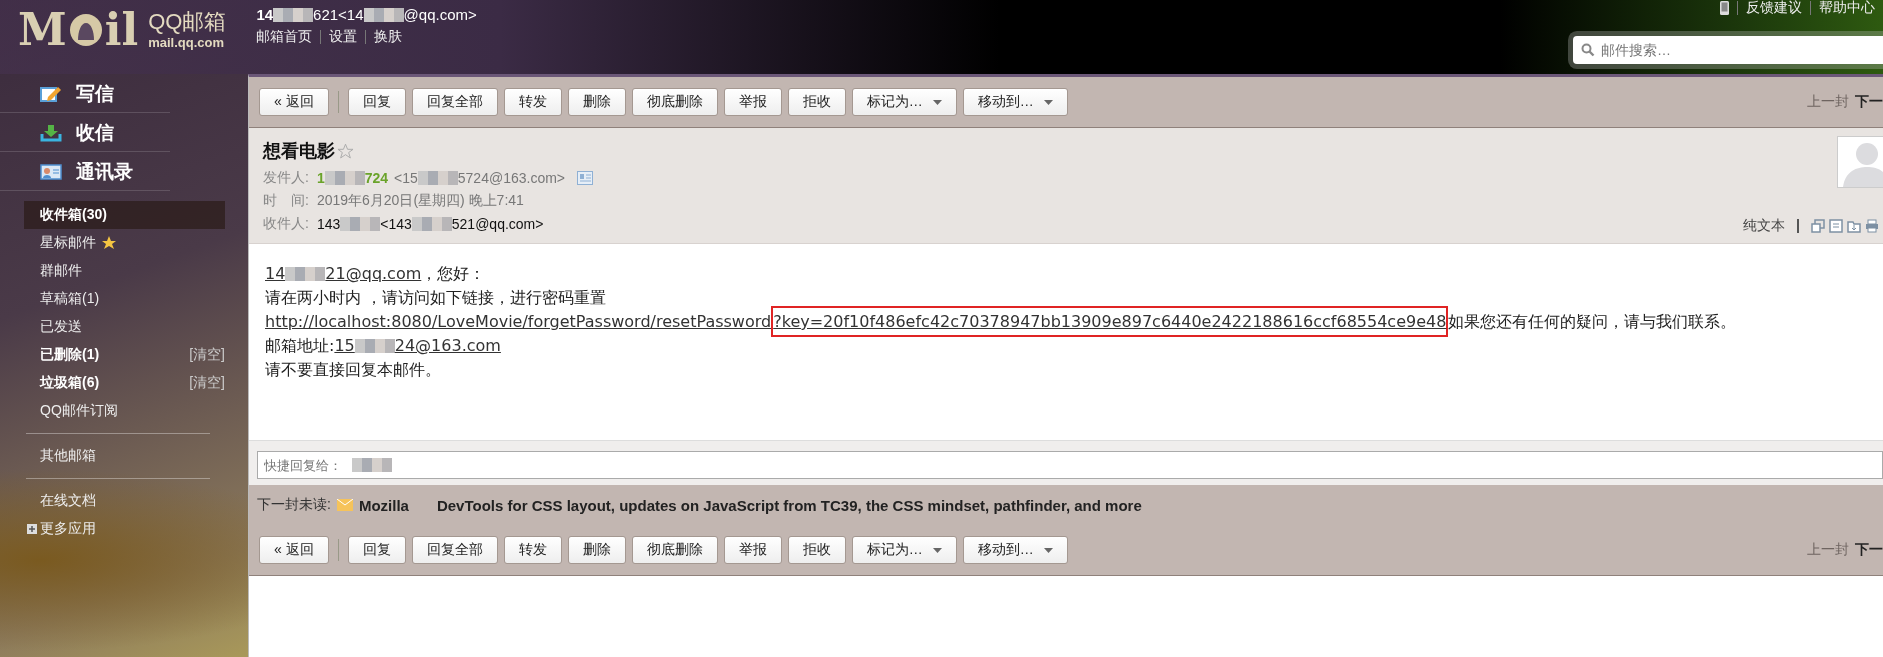 This screenshot has width=1883, height=657. What do you see at coordinates (511, 177) in the screenshot?
I see `sender-address: 5724@163.com>` at bounding box center [511, 177].